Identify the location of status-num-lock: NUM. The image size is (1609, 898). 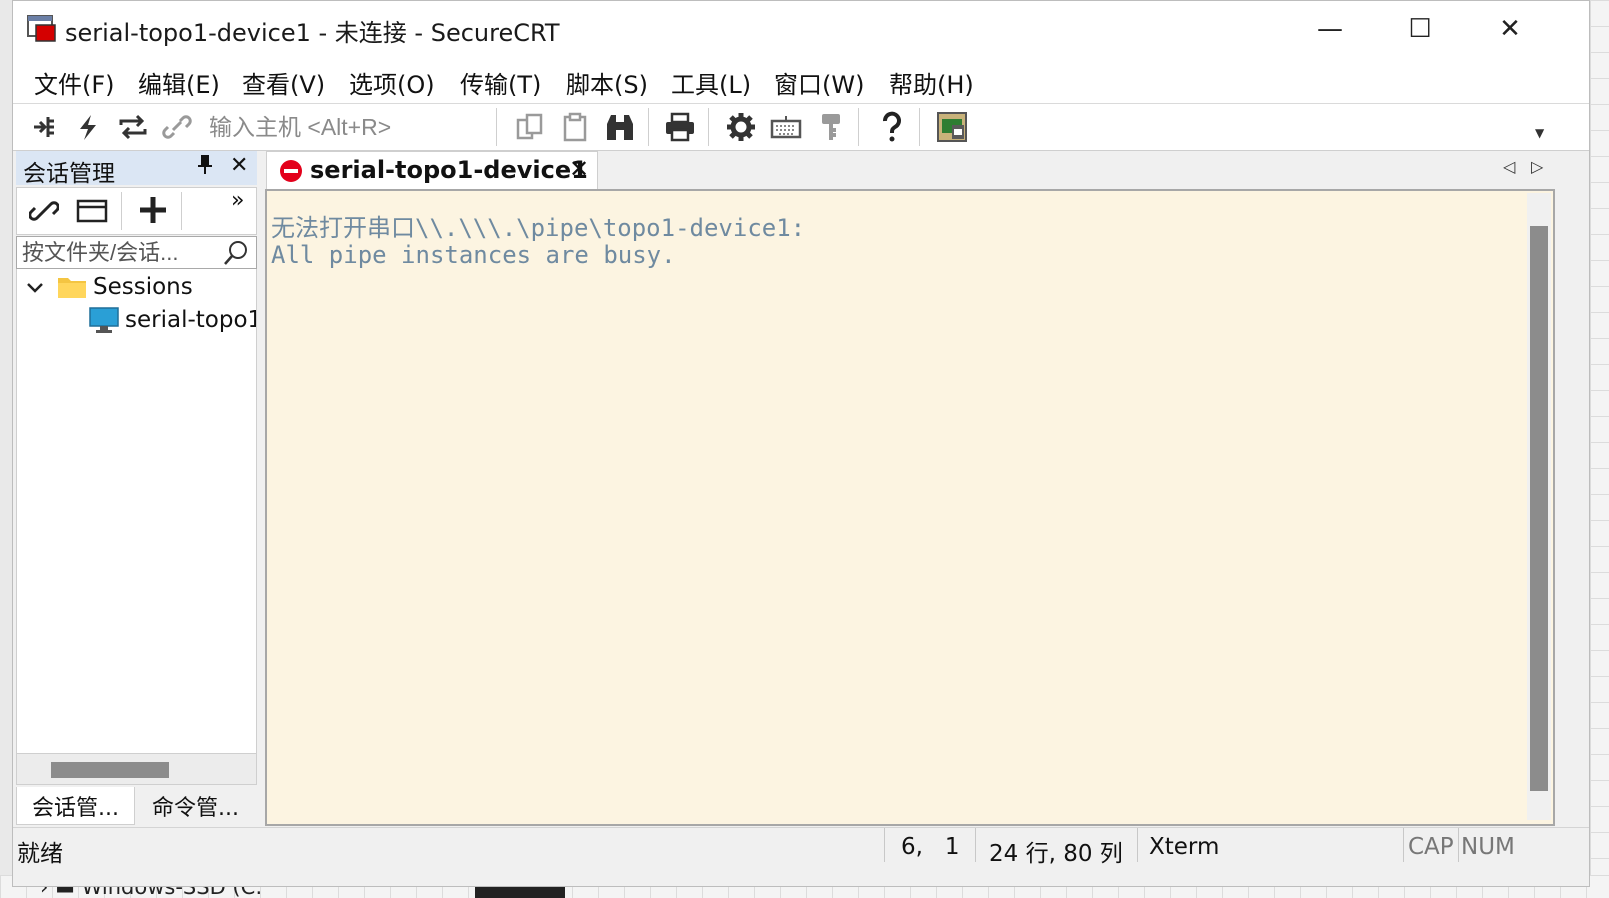
(1488, 847).